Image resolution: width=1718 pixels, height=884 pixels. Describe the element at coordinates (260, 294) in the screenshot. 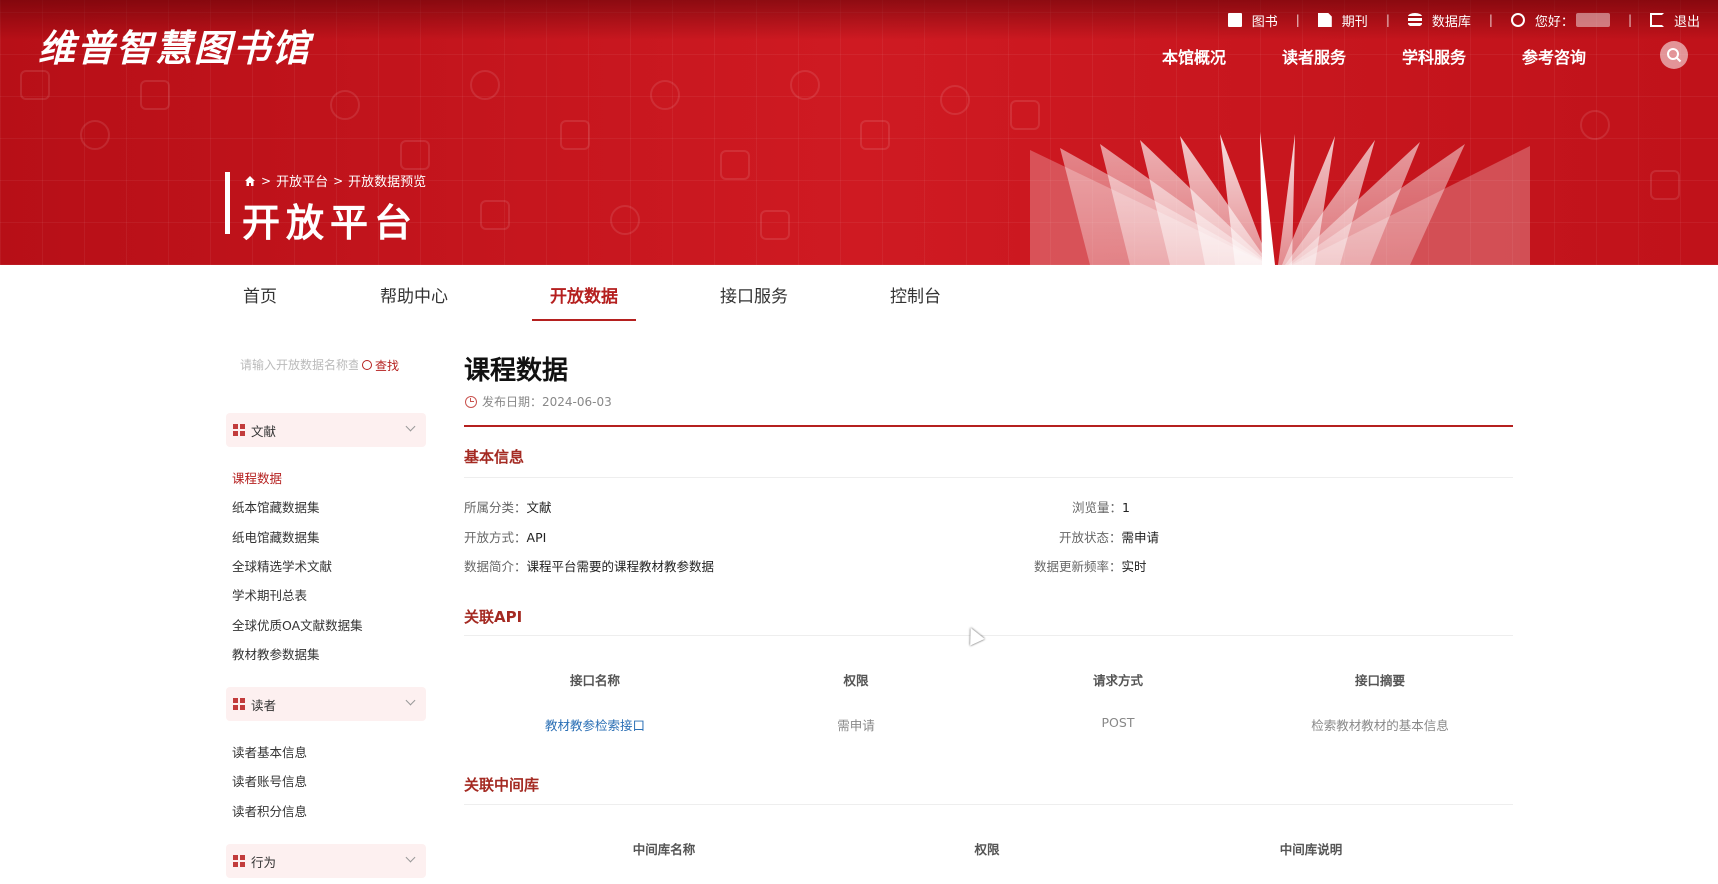

I see `tab-home: 首页` at that location.